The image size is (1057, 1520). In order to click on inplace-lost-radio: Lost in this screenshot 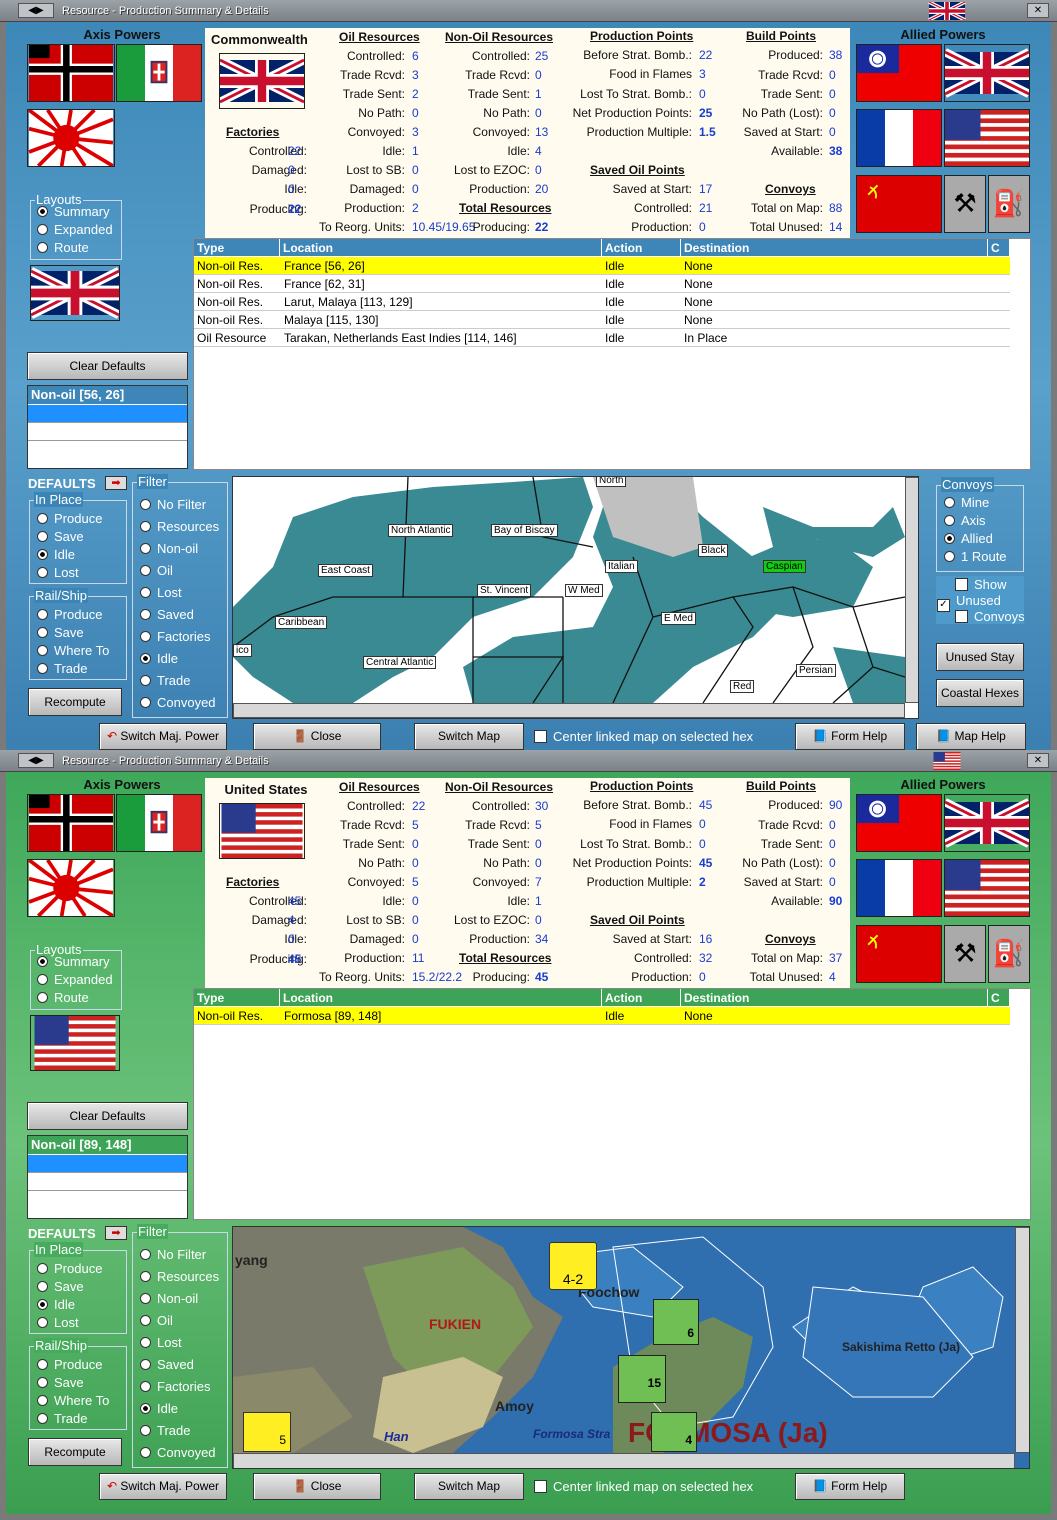, I will do `click(58, 572)`.